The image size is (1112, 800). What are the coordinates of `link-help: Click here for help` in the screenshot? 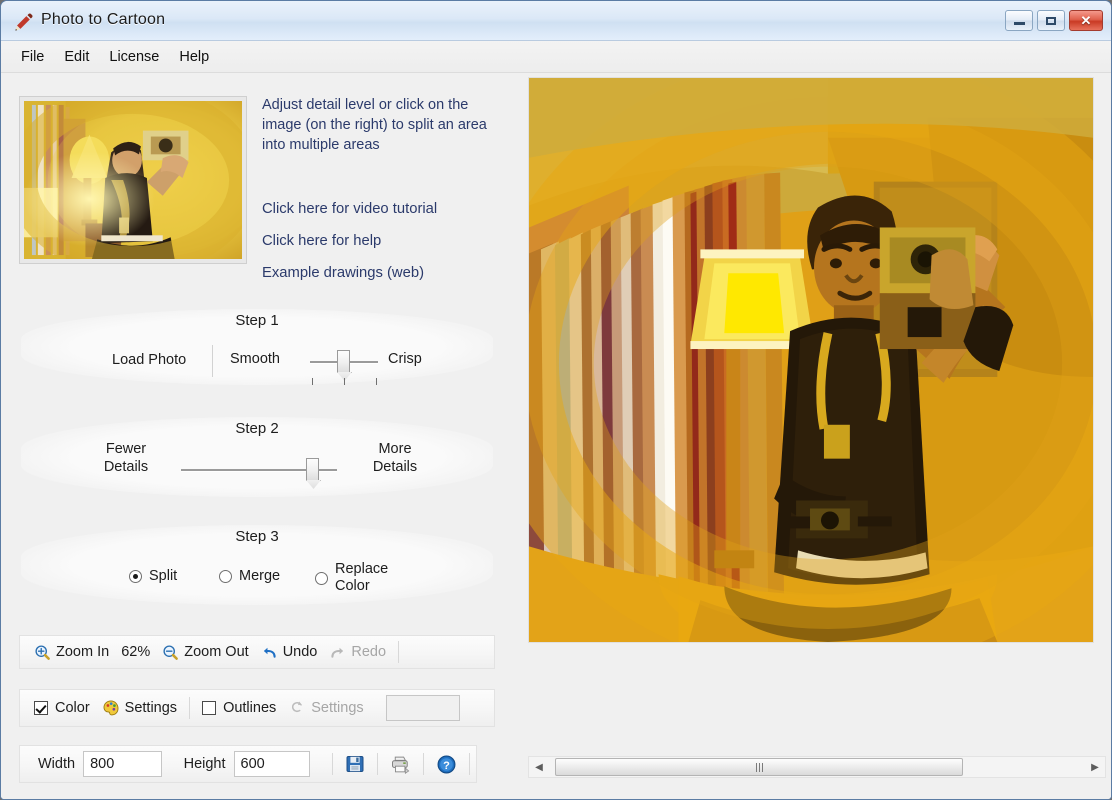 It's located at (382, 241).